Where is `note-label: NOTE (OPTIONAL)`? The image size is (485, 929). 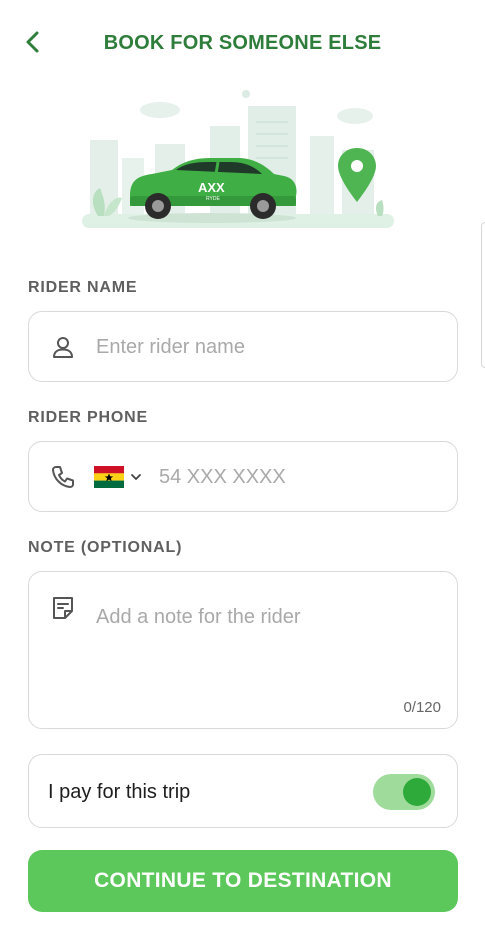
note-label: NOTE (OPTIONAL) is located at coordinates (105, 547).